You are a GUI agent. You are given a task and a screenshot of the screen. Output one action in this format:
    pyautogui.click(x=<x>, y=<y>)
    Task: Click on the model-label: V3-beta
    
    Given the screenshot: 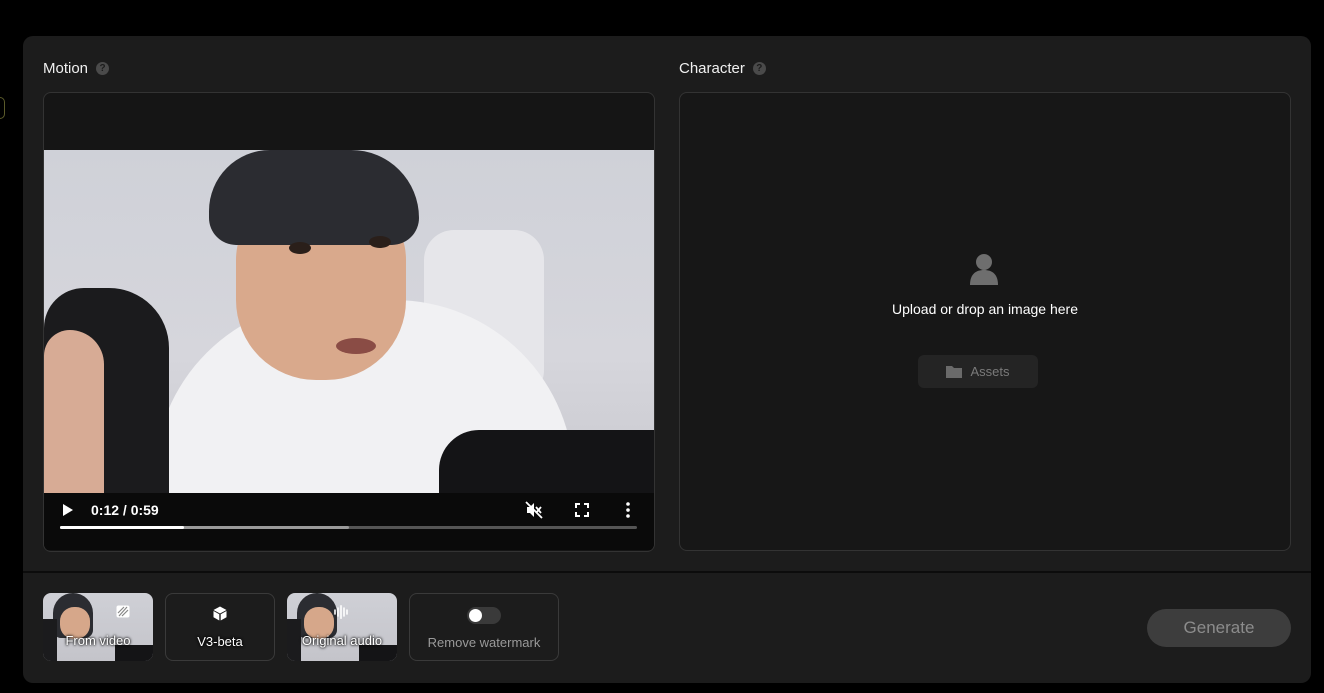 What is the action you would take?
    pyautogui.click(x=220, y=641)
    